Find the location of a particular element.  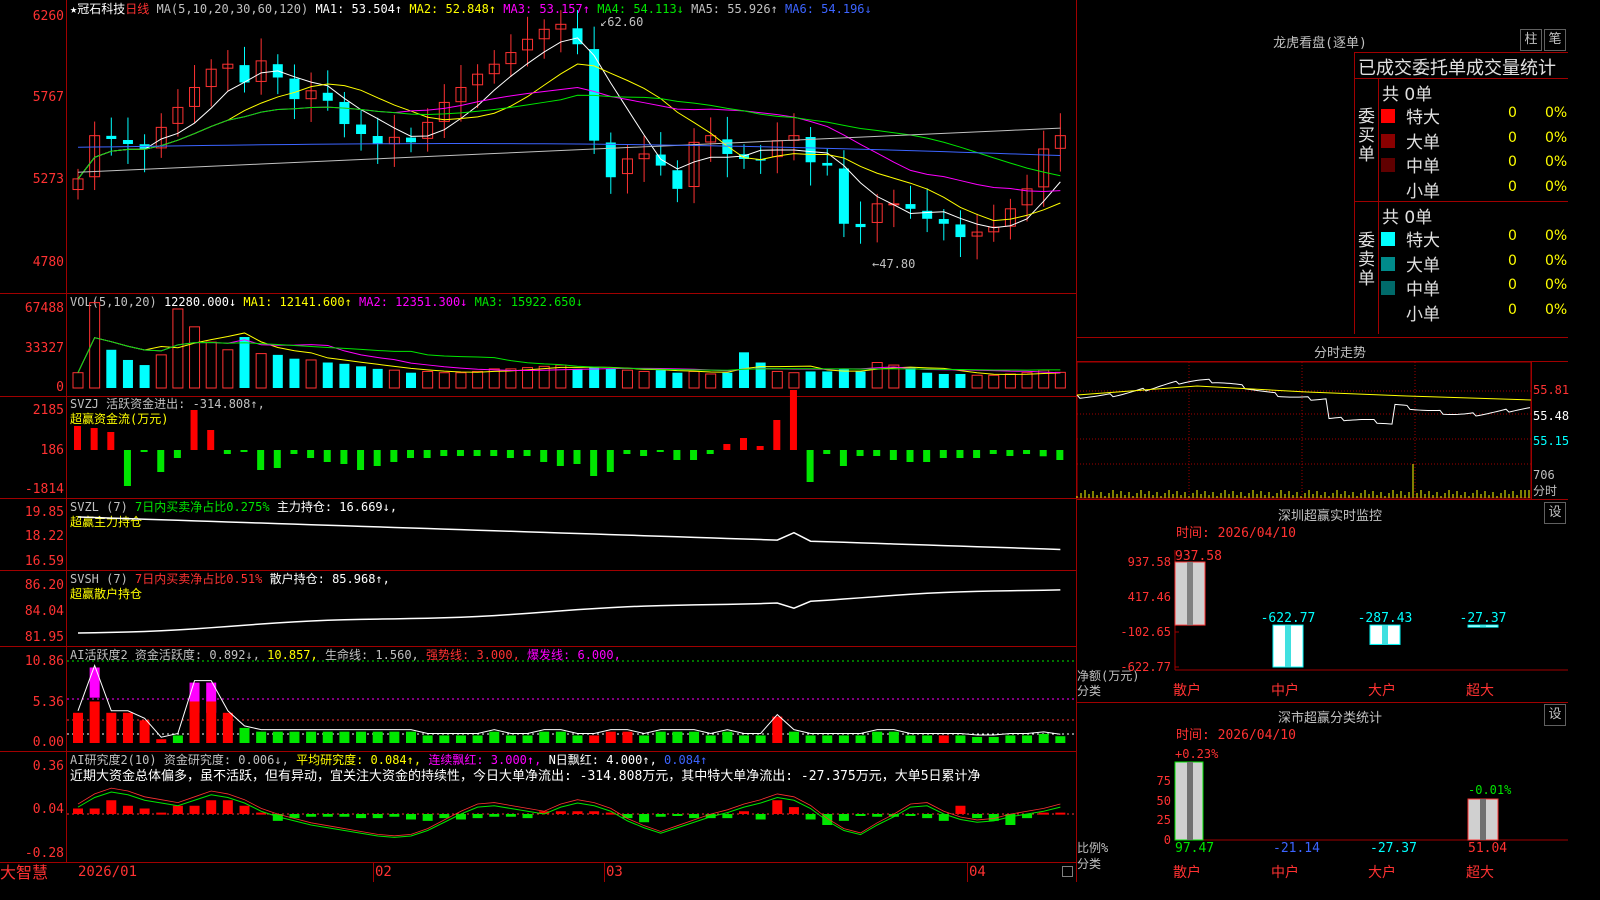

activity-chart is located at coordinates (571, 699).